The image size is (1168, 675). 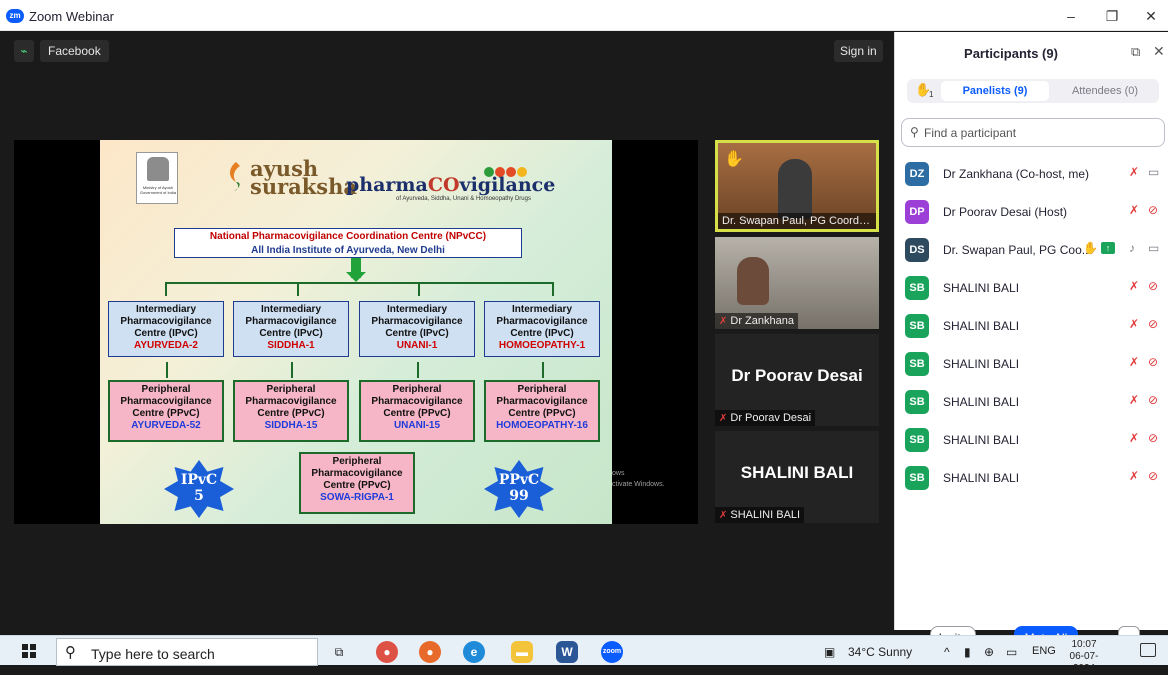 What do you see at coordinates (797, 380) in the screenshot?
I see `video-tile-poorav-desai: Dr Poorav Desai ✗ Dr Poorav Desai` at bounding box center [797, 380].